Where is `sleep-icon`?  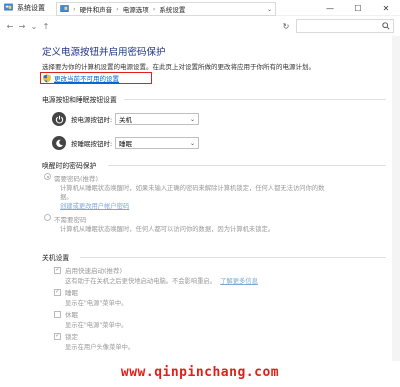 sleep-icon is located at coordinates (59, 143).